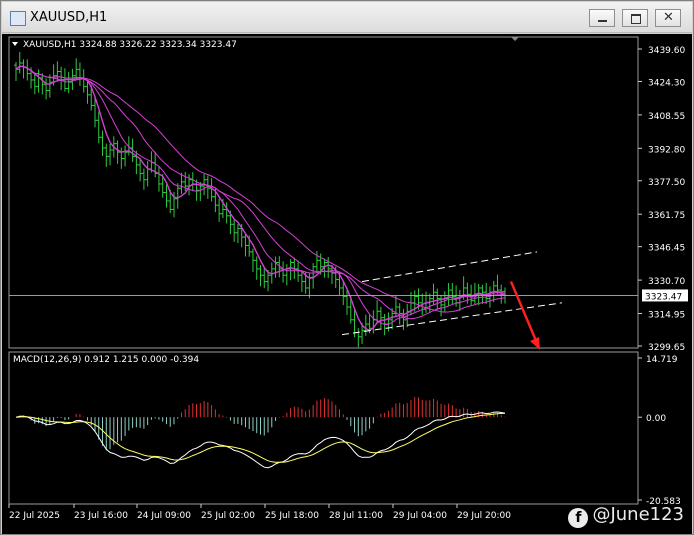 This screenshot has height=535, width=694. Describe the element at coordinates (420, 516) in the screenshot. I see `time-tick-label: 29 Jul 04:00` at that location.